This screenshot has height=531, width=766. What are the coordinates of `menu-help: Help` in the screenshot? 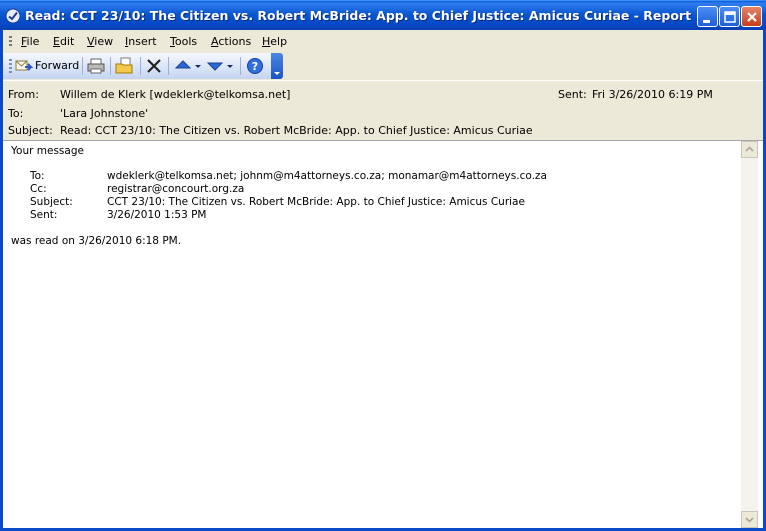 It's located at (274, 41).